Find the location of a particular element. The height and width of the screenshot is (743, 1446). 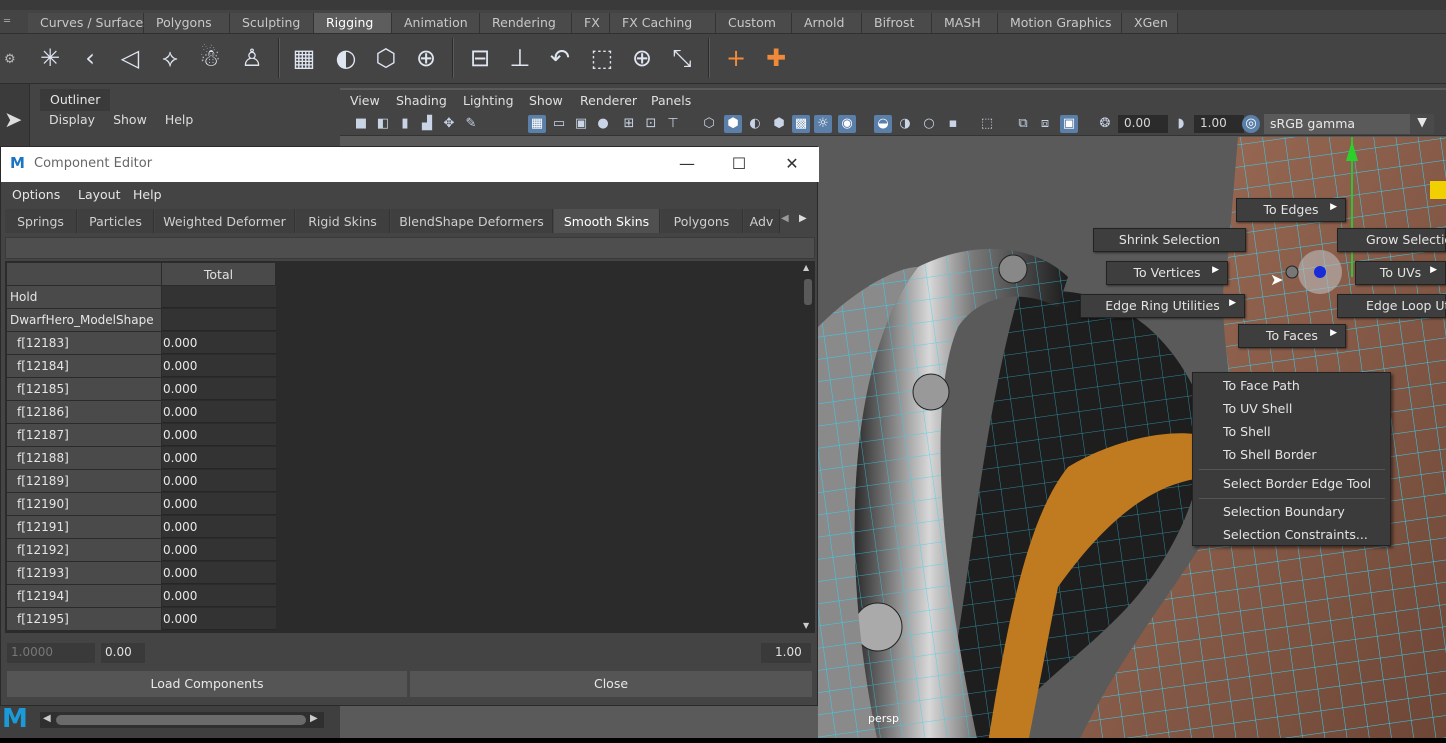

lighting-icon: ☼ is located at coordinates (823, 124).